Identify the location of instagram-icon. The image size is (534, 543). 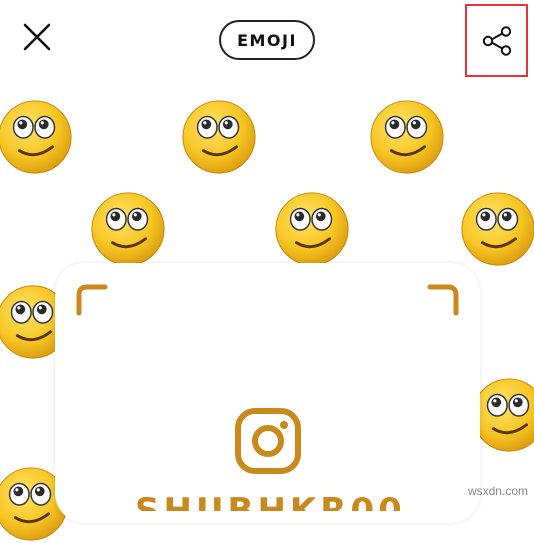
(268, 441).